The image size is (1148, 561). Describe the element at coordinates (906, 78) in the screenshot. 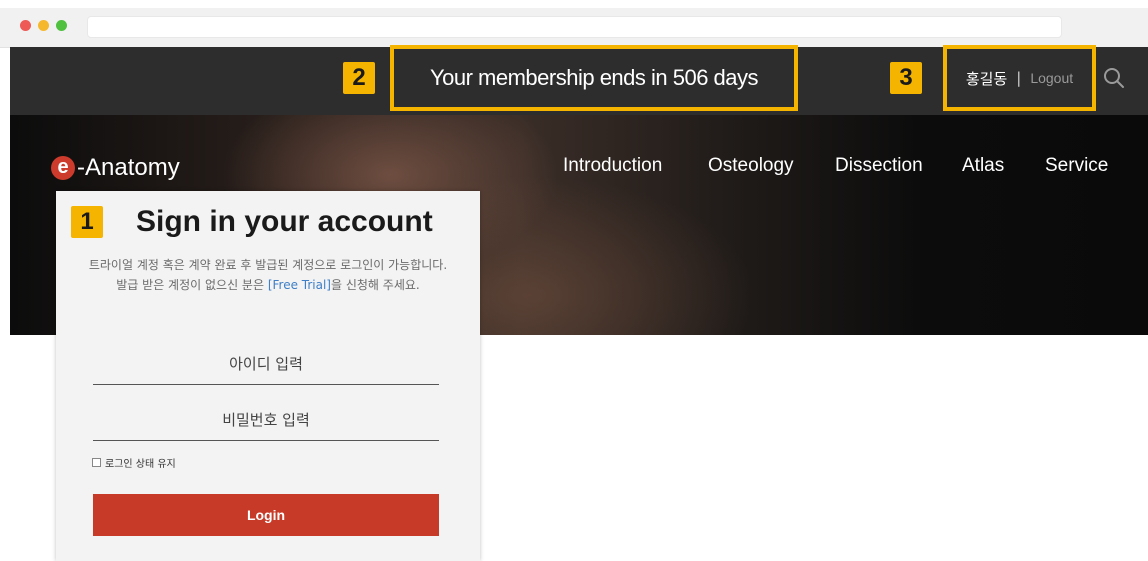

I see `annotation-badge-3: 3` at that location.